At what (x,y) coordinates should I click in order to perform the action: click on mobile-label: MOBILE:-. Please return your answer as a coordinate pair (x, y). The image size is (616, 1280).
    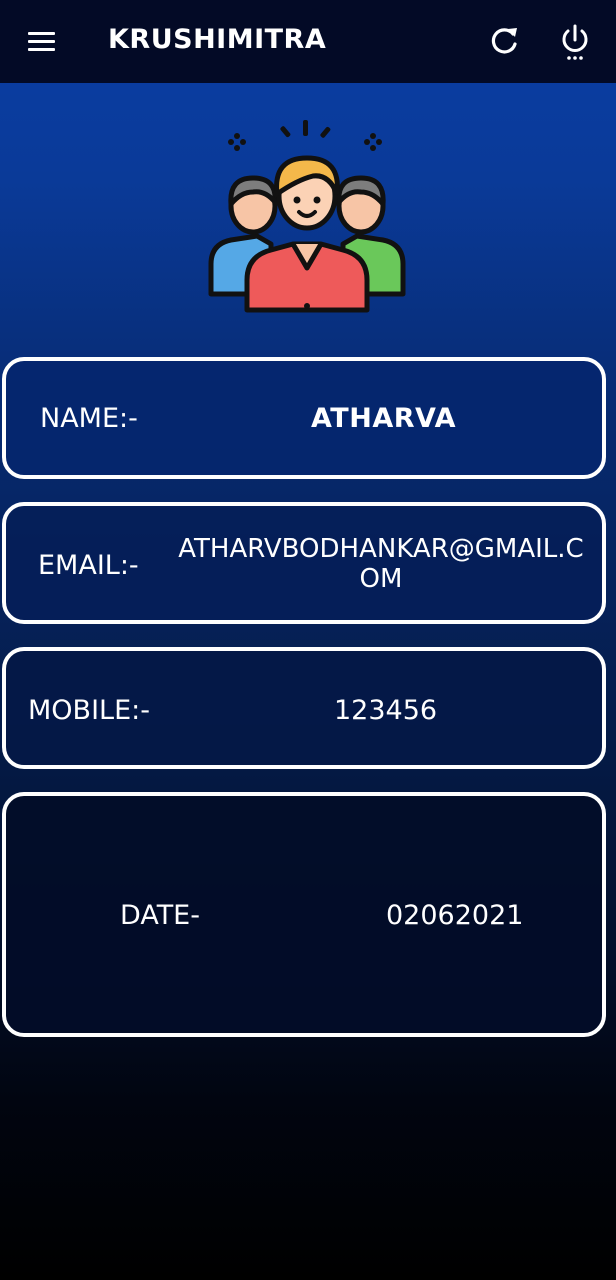
    Looking at the image, I should click on (89, 710).